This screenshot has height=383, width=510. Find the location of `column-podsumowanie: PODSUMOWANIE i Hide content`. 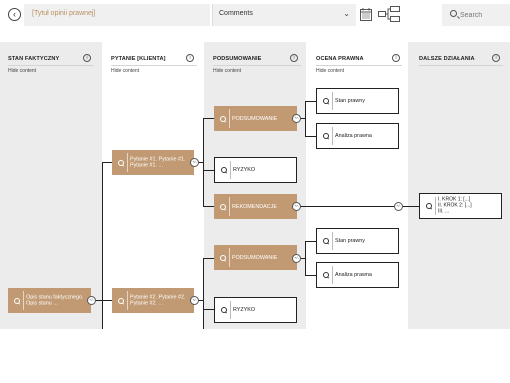

column-podsumowanie: PODSUMOWANIE i Hide content is located at coordinates (255, 185).